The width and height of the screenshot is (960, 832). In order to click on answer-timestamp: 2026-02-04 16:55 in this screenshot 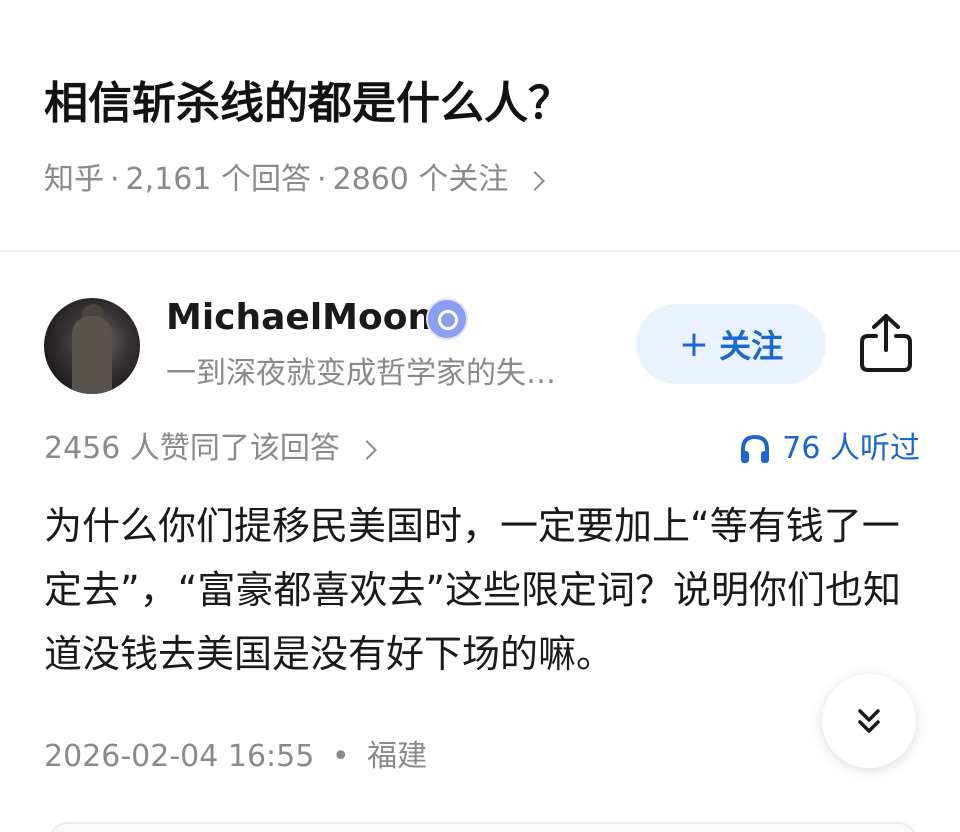, I will do `click(179, 756)`.